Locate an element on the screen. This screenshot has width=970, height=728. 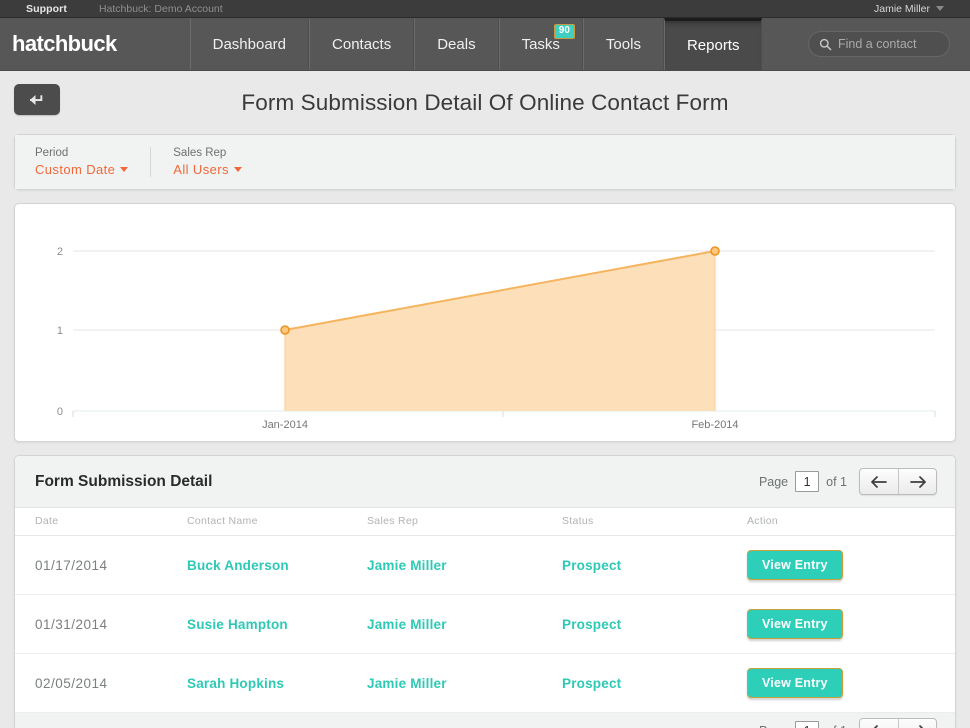
nav-item-tasks: Tasks 90 is located at coordinates (540, 44).